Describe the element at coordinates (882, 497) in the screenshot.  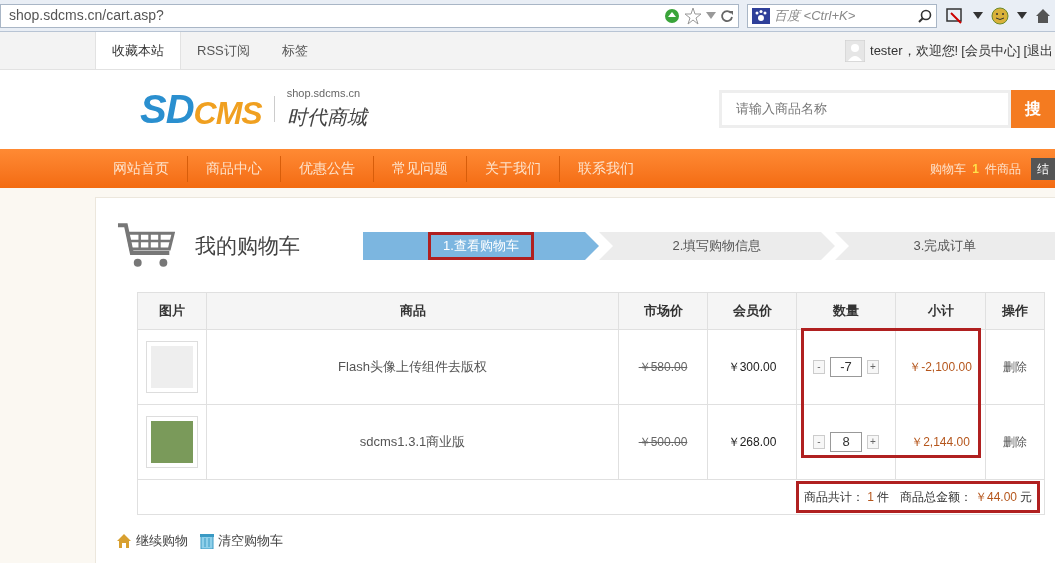
I see `count-unit: 件` at that location.